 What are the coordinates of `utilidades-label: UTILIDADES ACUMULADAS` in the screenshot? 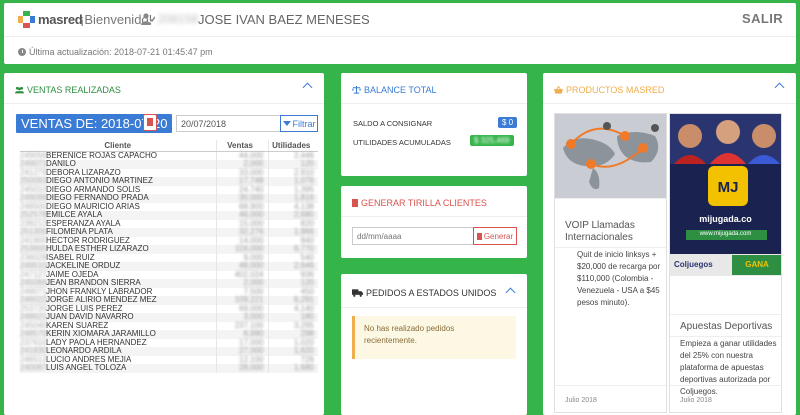 It's located at (402, 142).